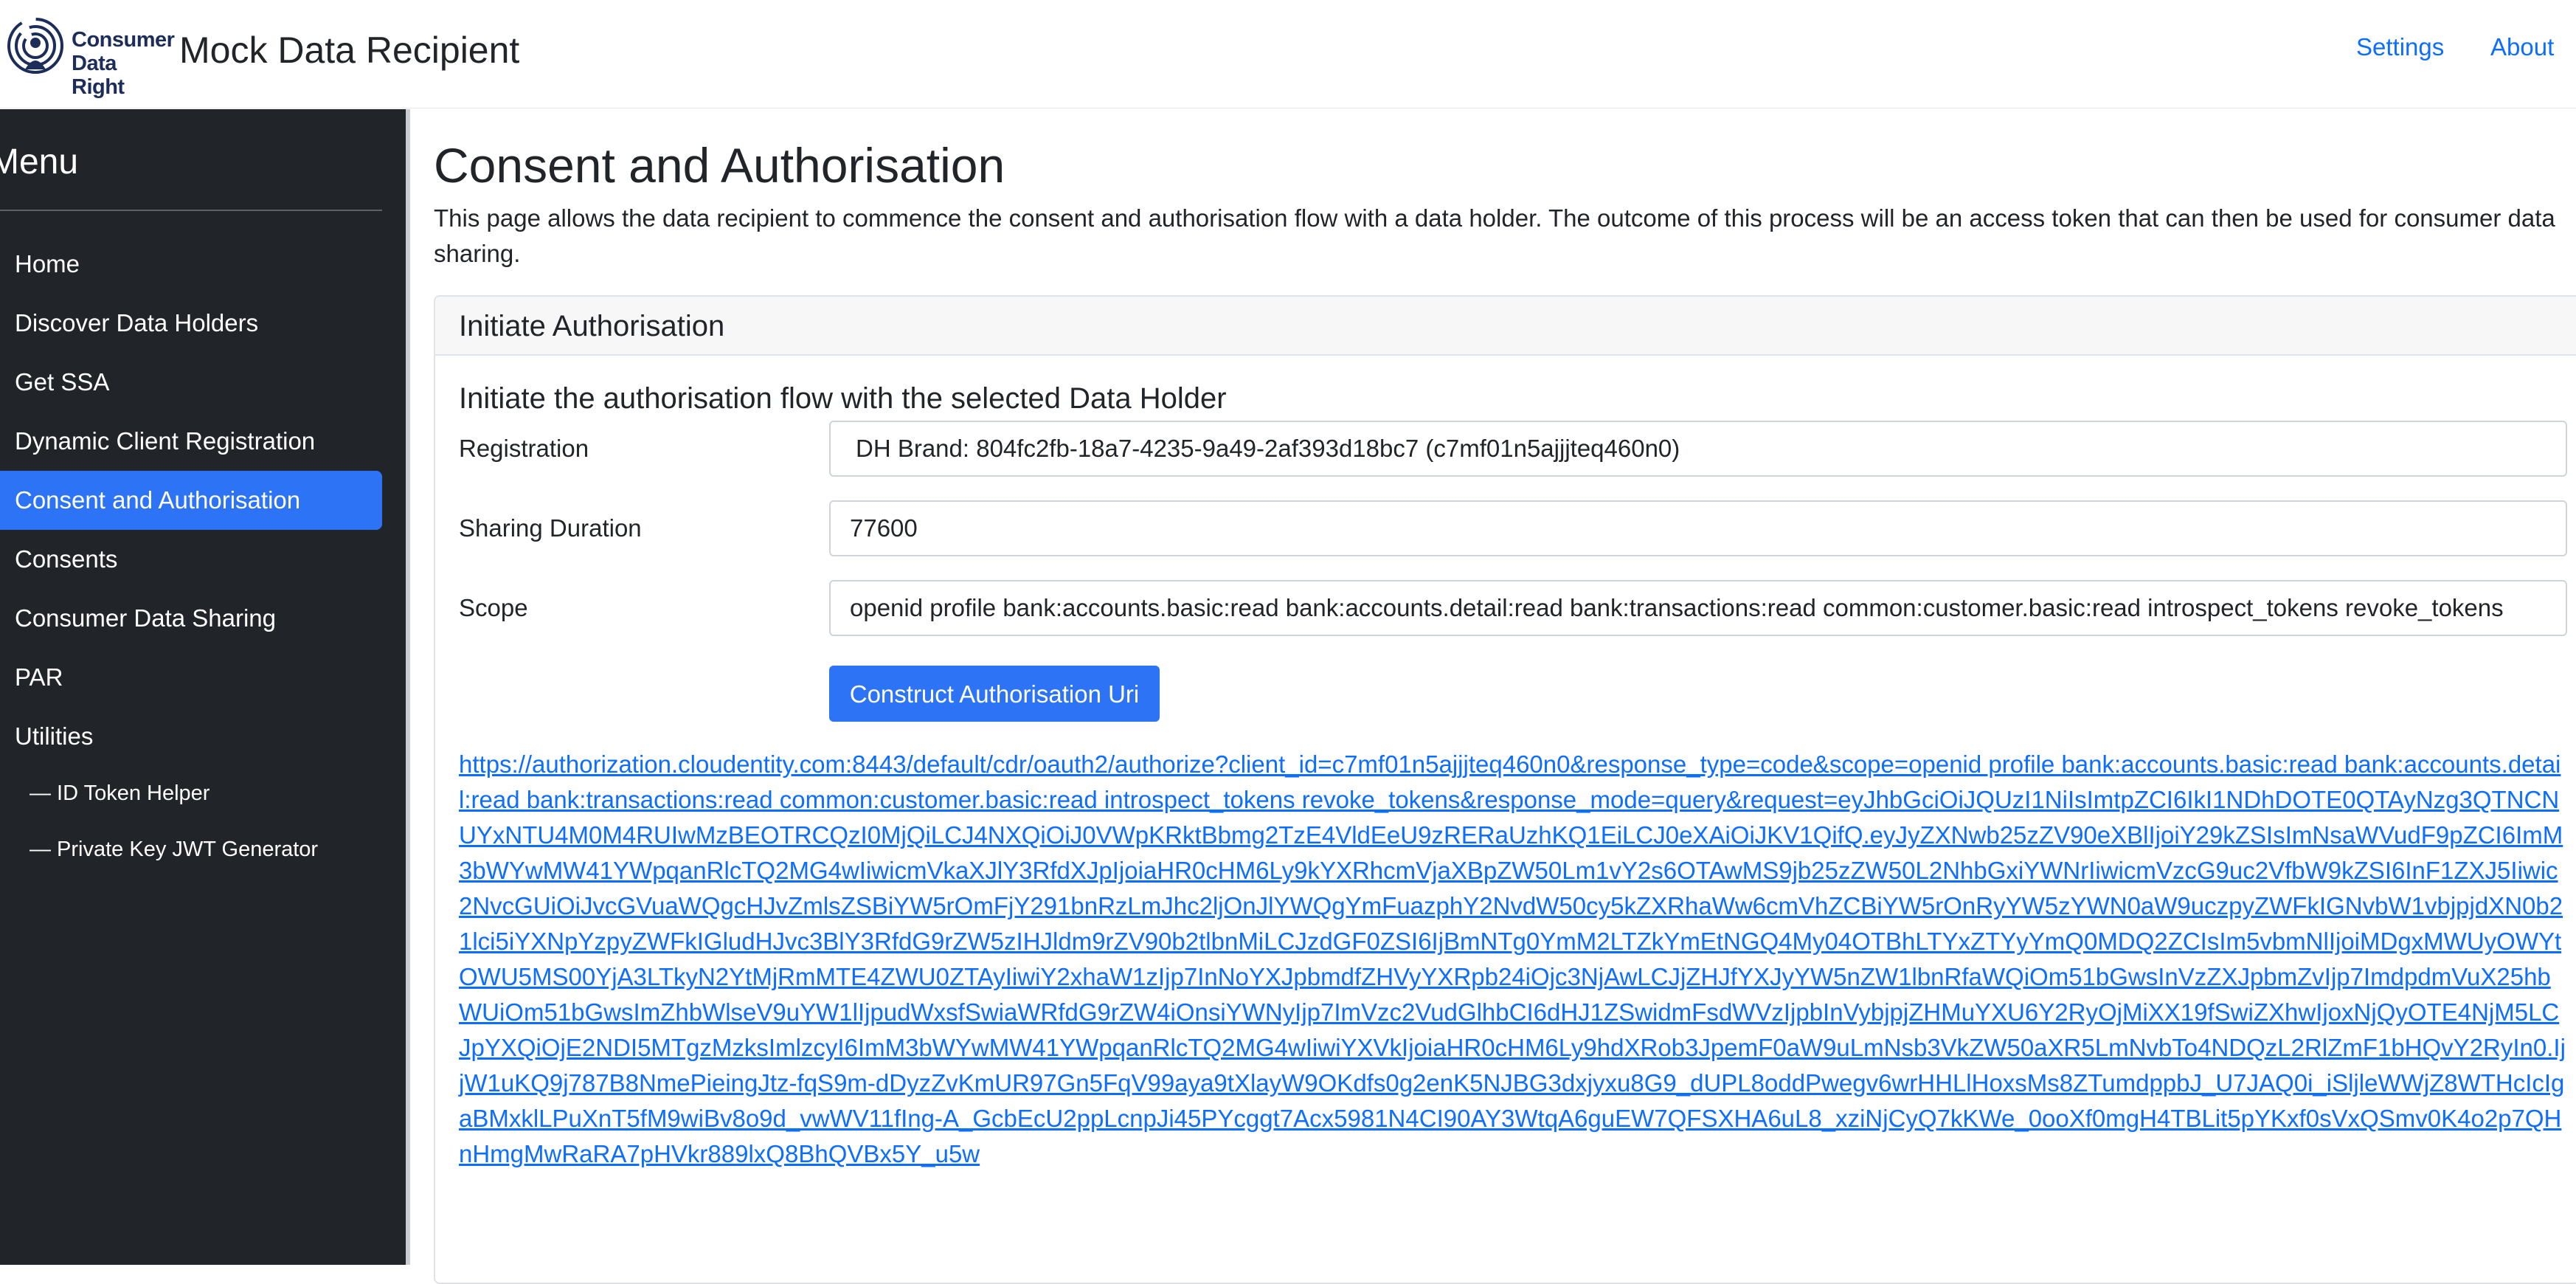  I want to click on menu-title: Menu, so click(40, 162).